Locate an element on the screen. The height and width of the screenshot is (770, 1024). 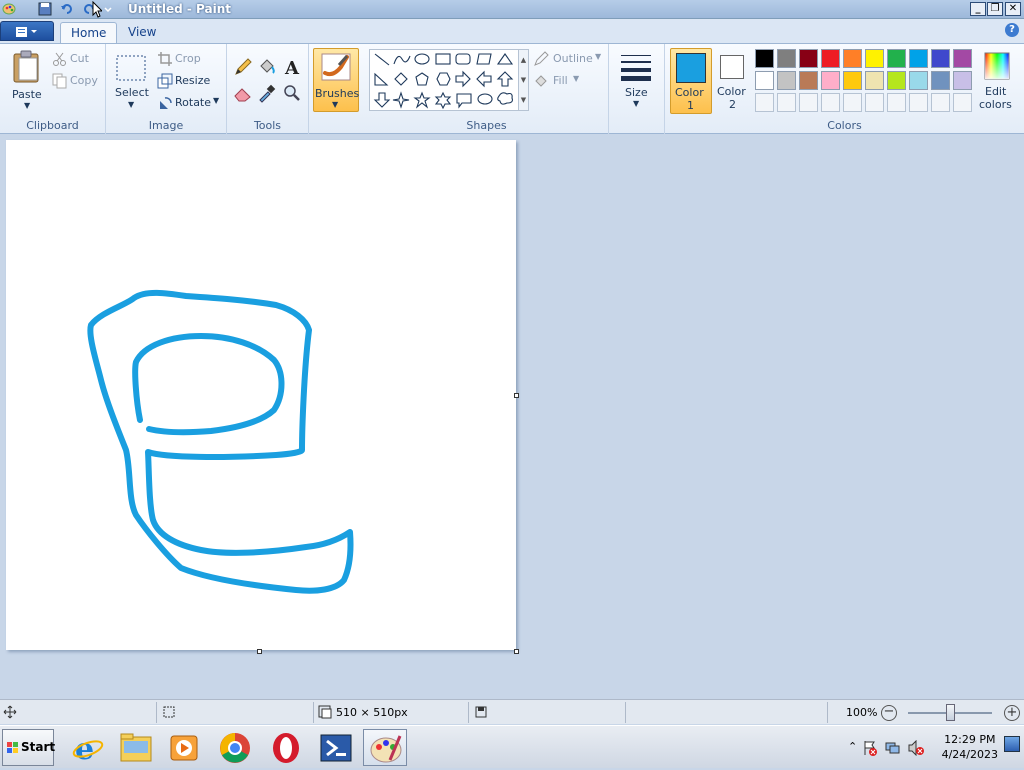
crop-button: Crop is located at coordinates (189, 59).